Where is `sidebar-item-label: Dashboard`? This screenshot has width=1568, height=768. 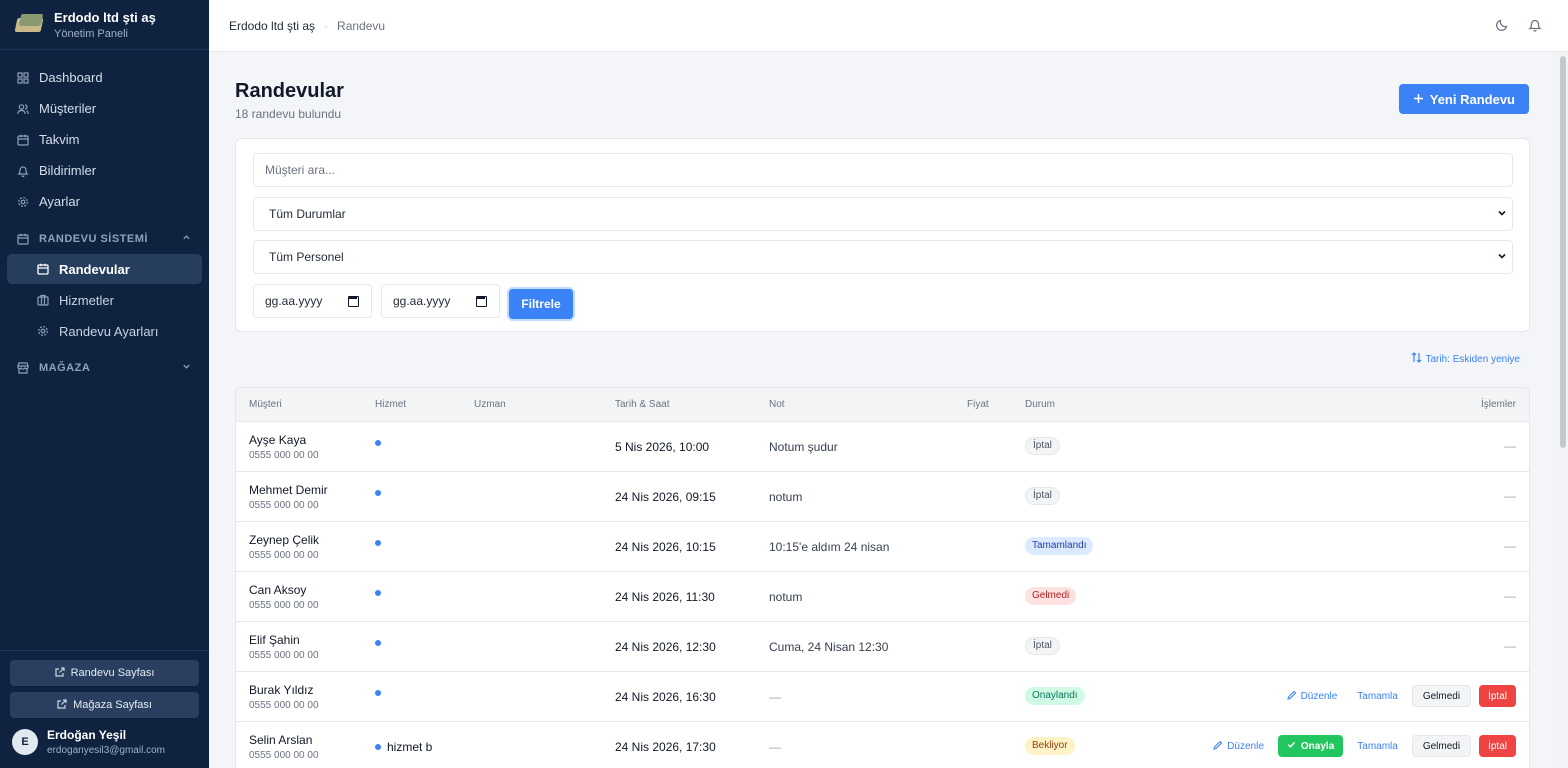 sidebar-item-label: Dashboard is located at coordinates (71, 77).